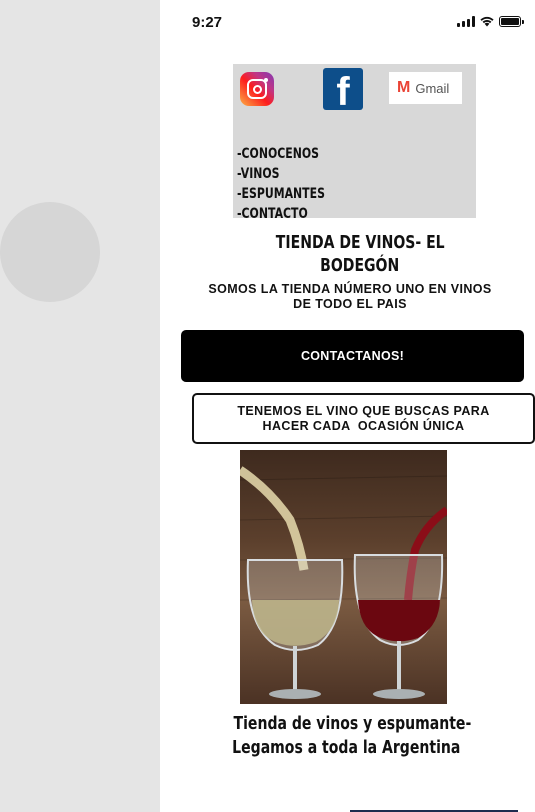  I want to click on wine-glasses-illustration, so click(343, 582).